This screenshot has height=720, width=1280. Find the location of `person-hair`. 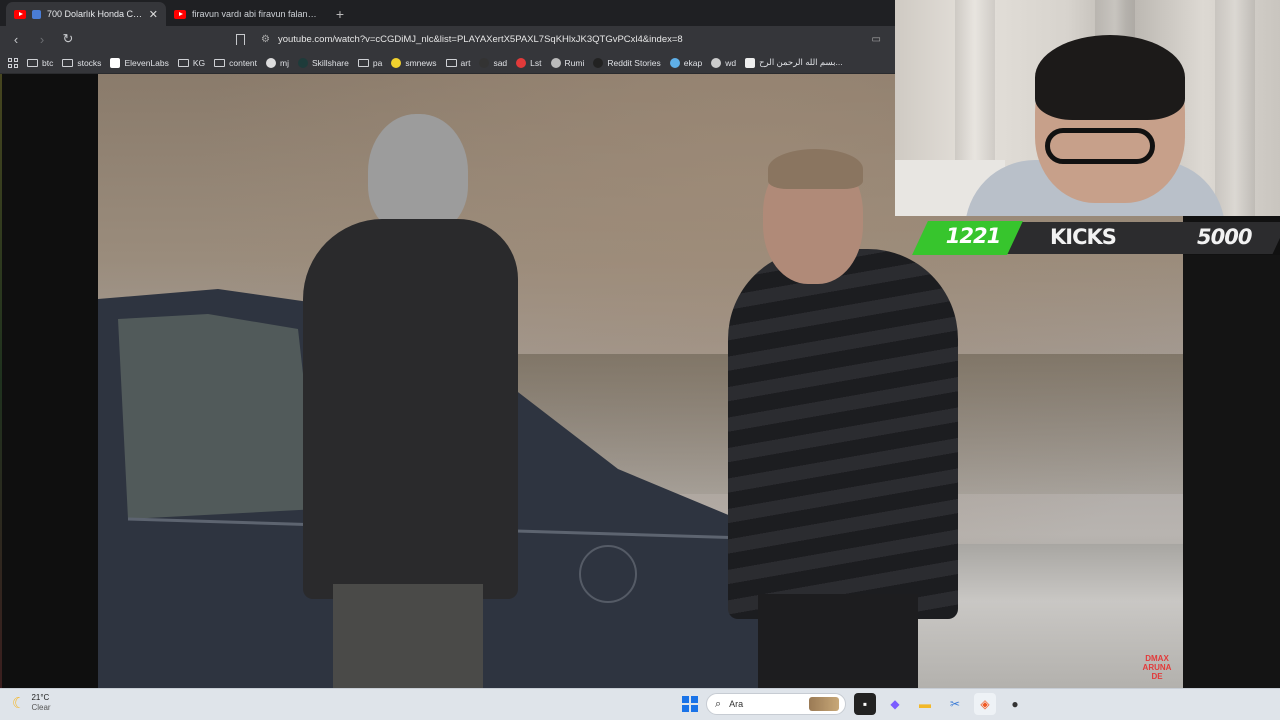

person-hair is located at coordinates (815, 169).